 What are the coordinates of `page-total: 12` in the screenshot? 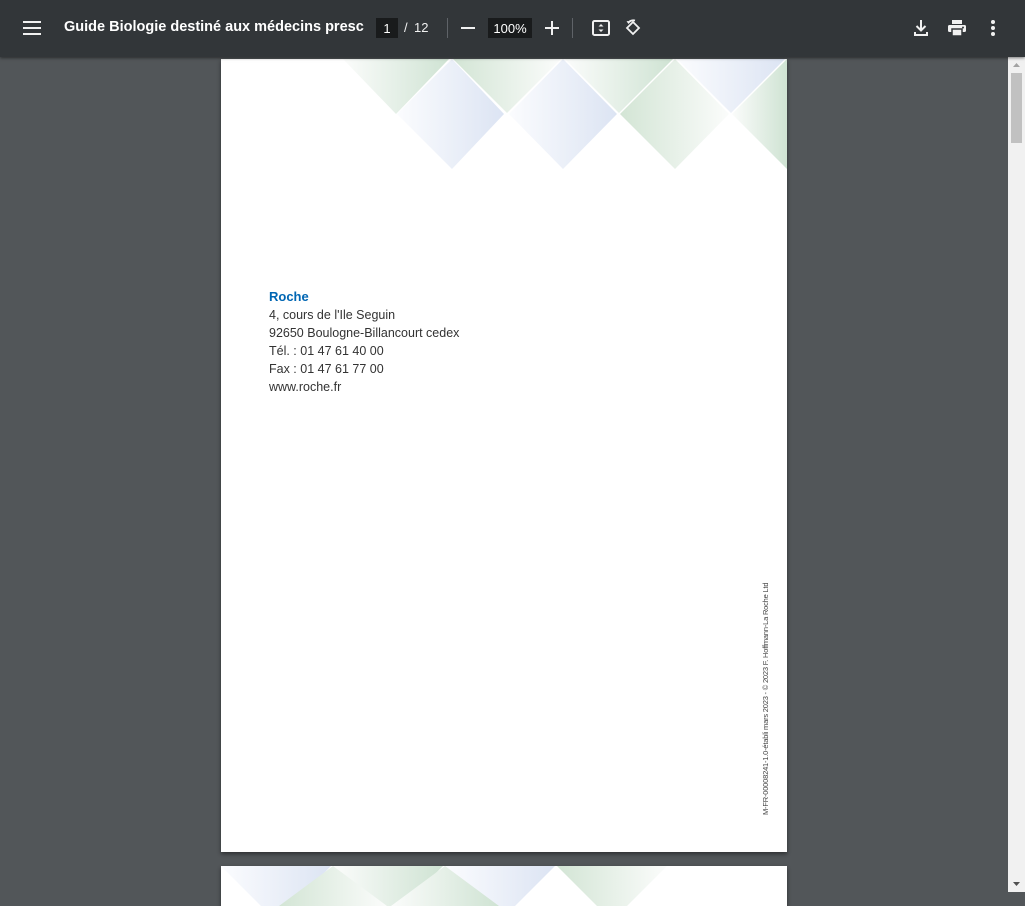 It's located at (421, 27).